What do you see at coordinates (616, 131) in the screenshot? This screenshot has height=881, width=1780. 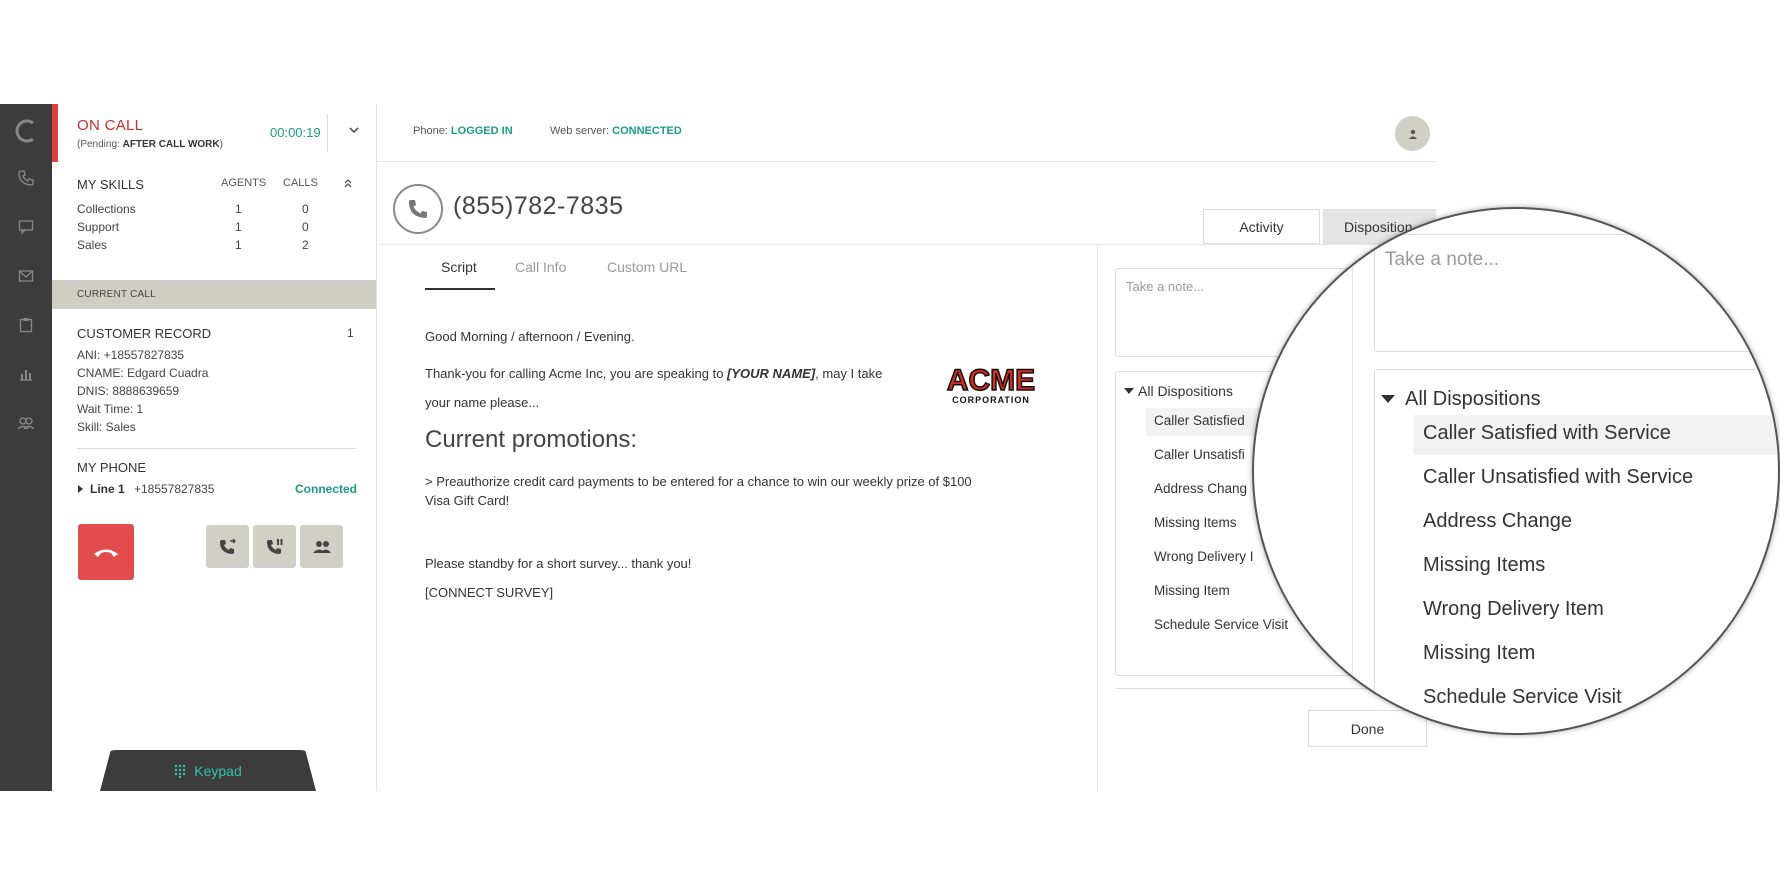 I see `webserver-status: Web server: CONNECTED` at bounding box center [616, 131].